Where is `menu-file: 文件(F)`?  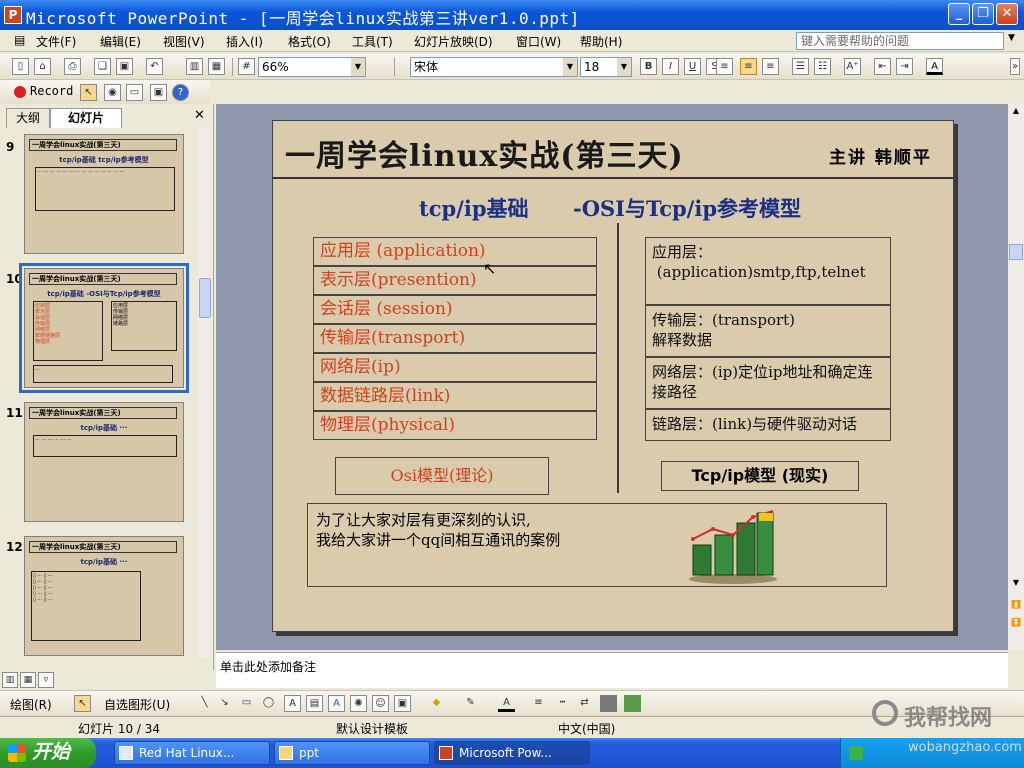
menu-file: 文件(F) is located at coordinates (56, 41).